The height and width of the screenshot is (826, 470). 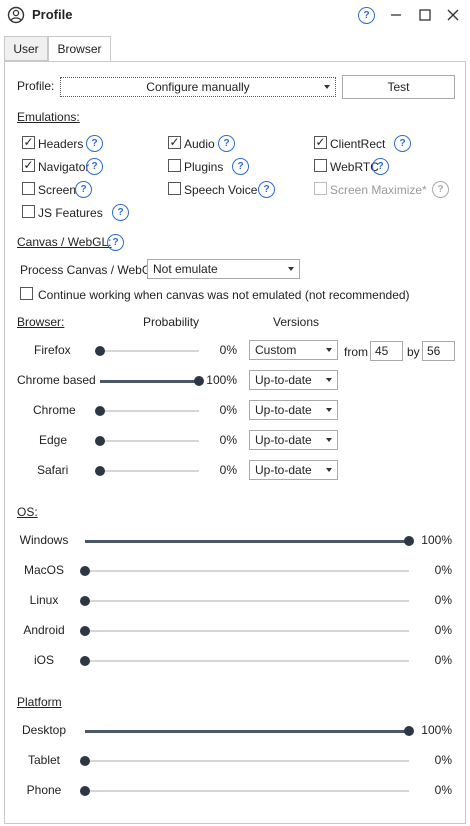 What do you see at coordinates (44, 730) in the screenshot?
I see `platform-name: Desktop` at bounding box center [44, 730].